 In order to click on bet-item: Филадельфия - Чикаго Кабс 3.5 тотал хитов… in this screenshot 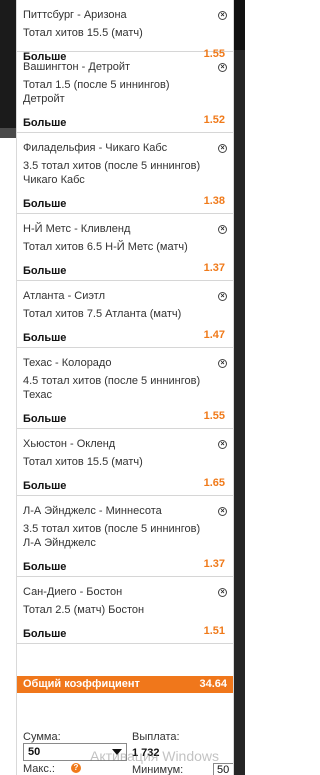, I will do `click(125, 173)`.